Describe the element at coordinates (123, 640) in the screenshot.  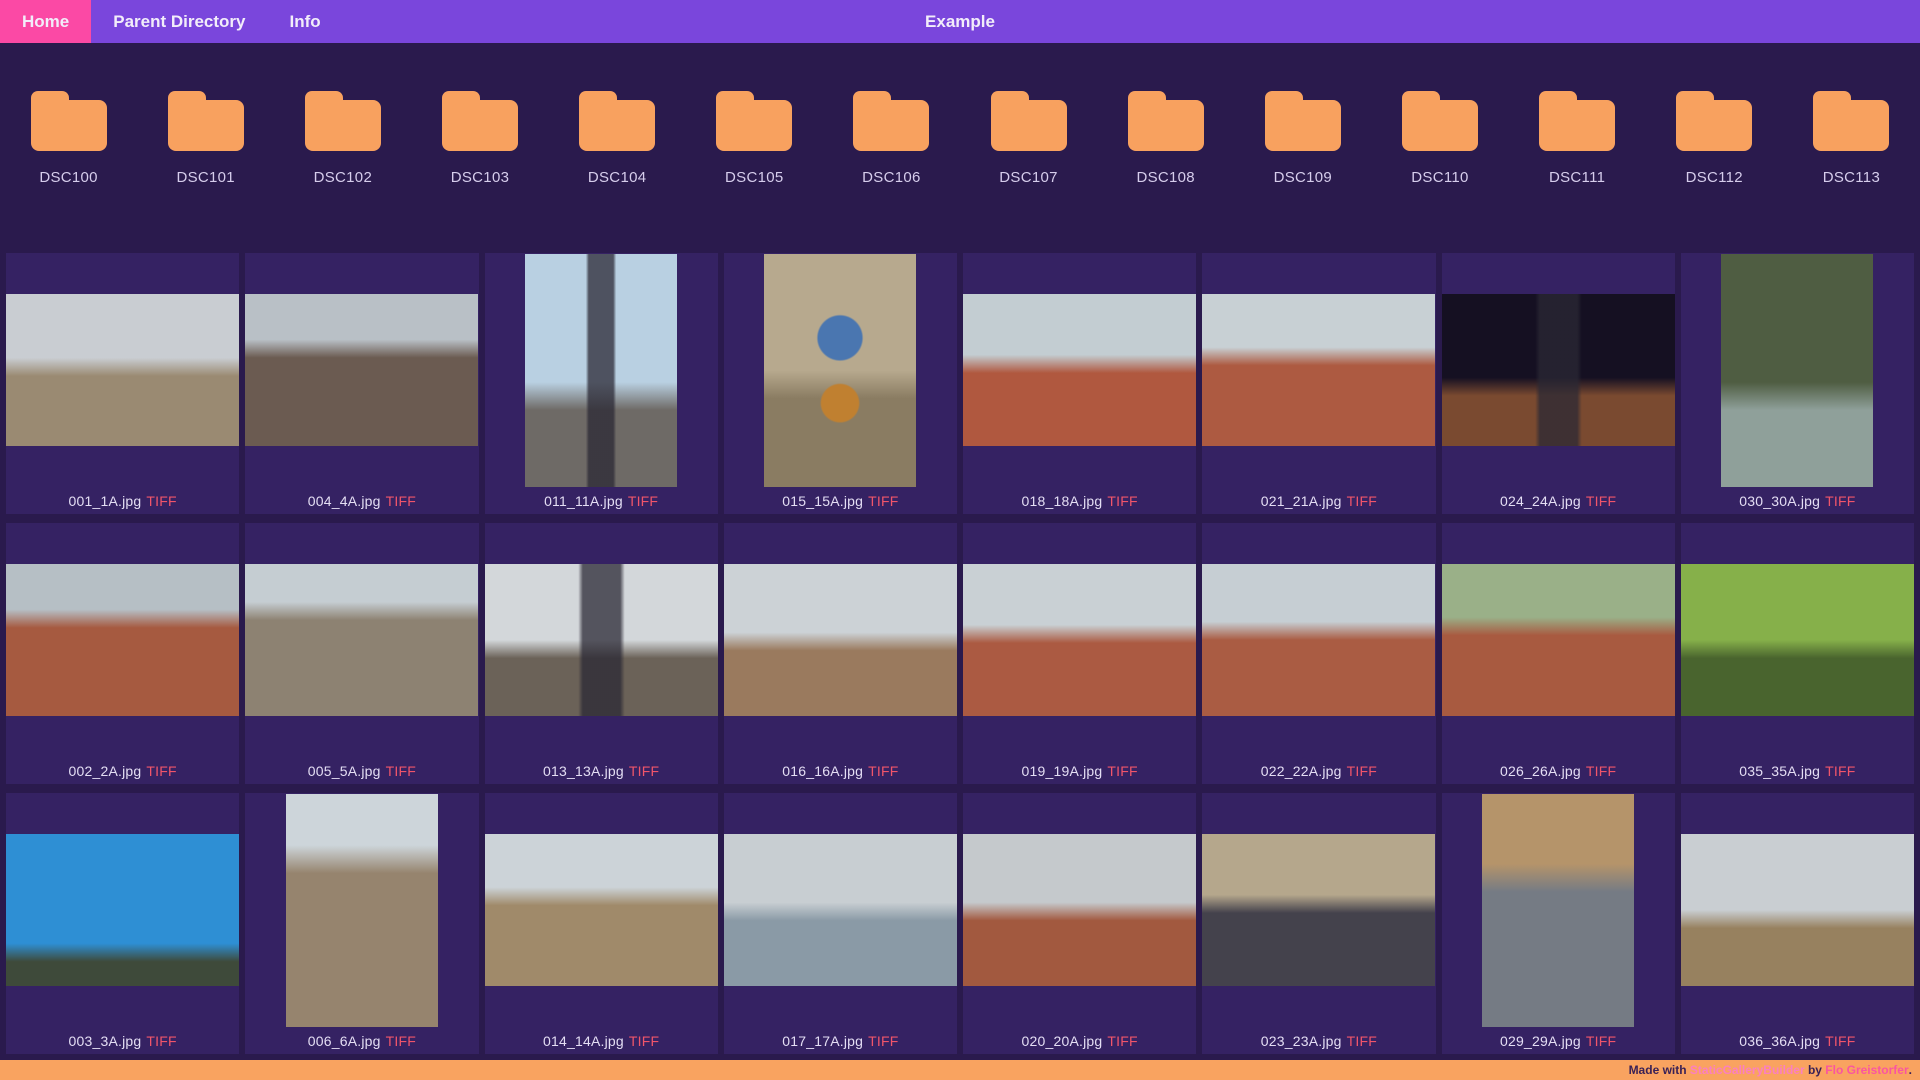
I see `photo-thumbnail-002_2A` at that location.